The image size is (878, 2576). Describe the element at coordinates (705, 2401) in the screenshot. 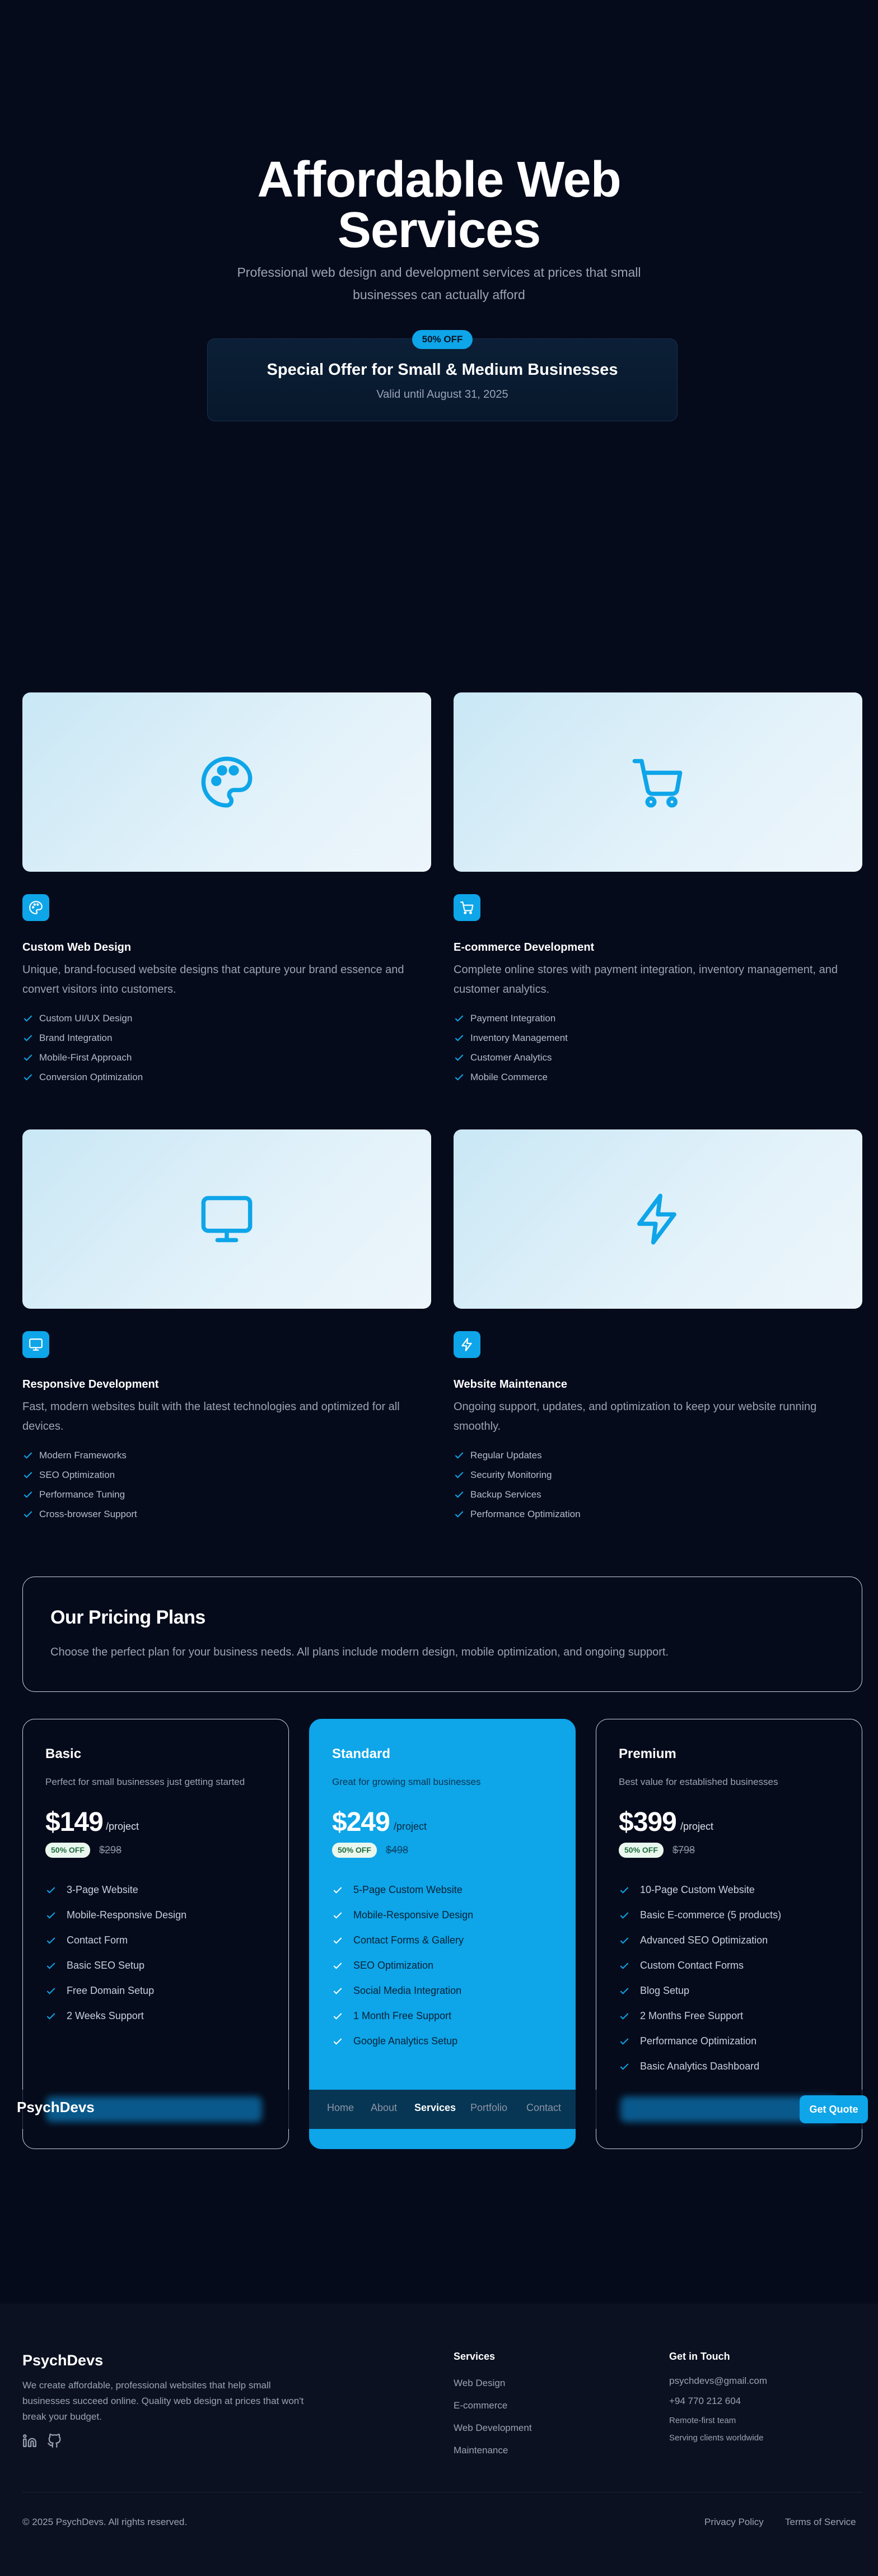

I see `footer-phone-link: +94 770 212 604` at that location.